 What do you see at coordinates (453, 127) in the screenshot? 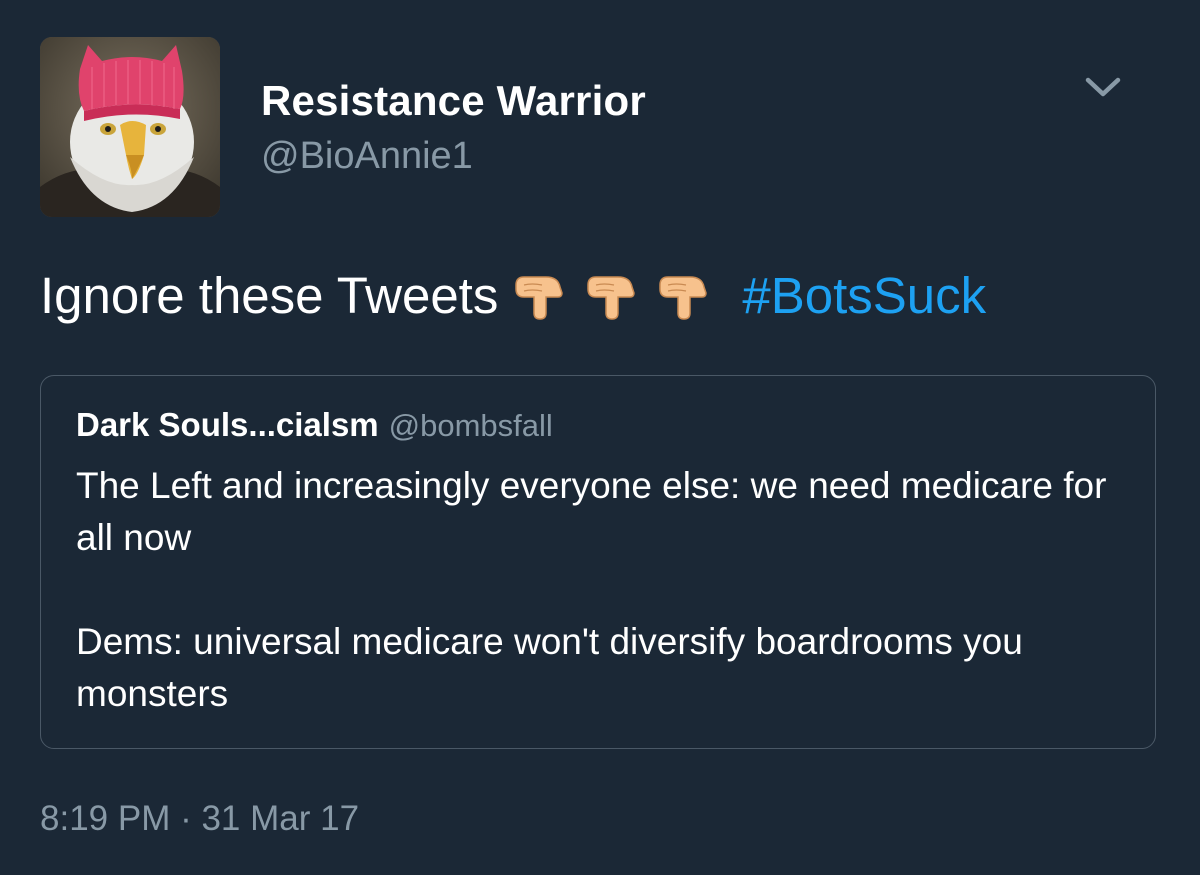
I see `author-block: Resistance Warrior @BioAnnie1` at bounding box center [453, 127].